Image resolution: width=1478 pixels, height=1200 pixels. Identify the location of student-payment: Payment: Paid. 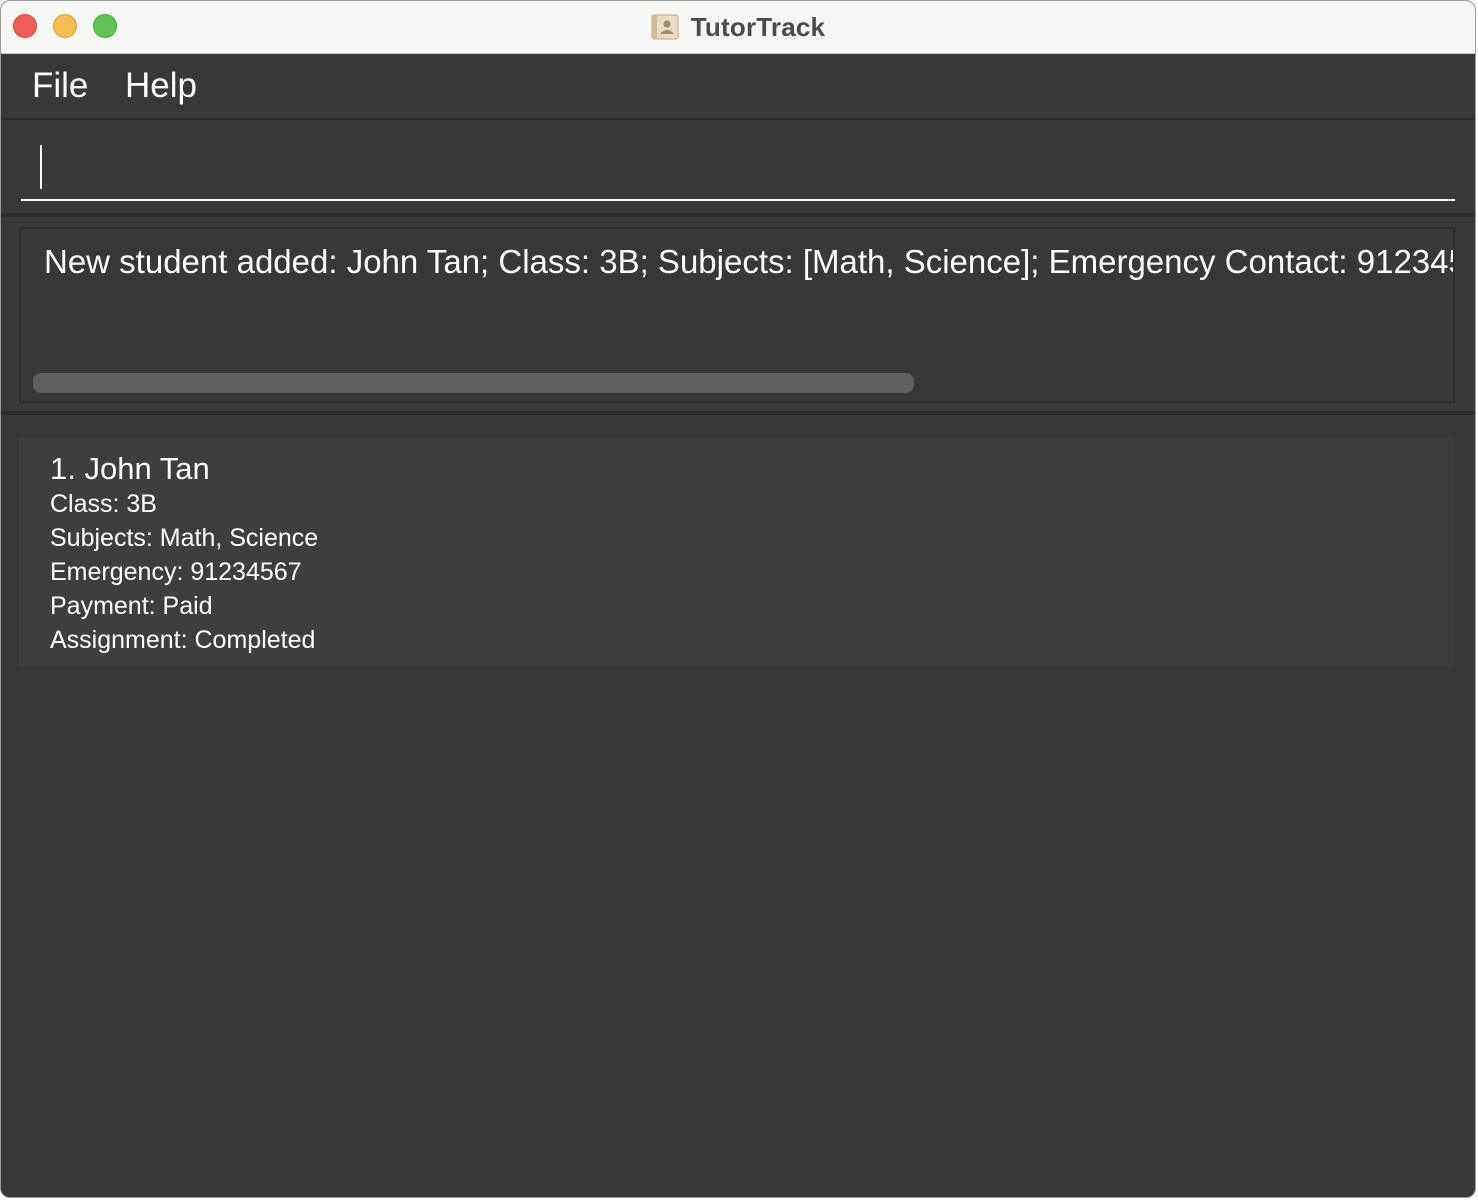
(131, 606).